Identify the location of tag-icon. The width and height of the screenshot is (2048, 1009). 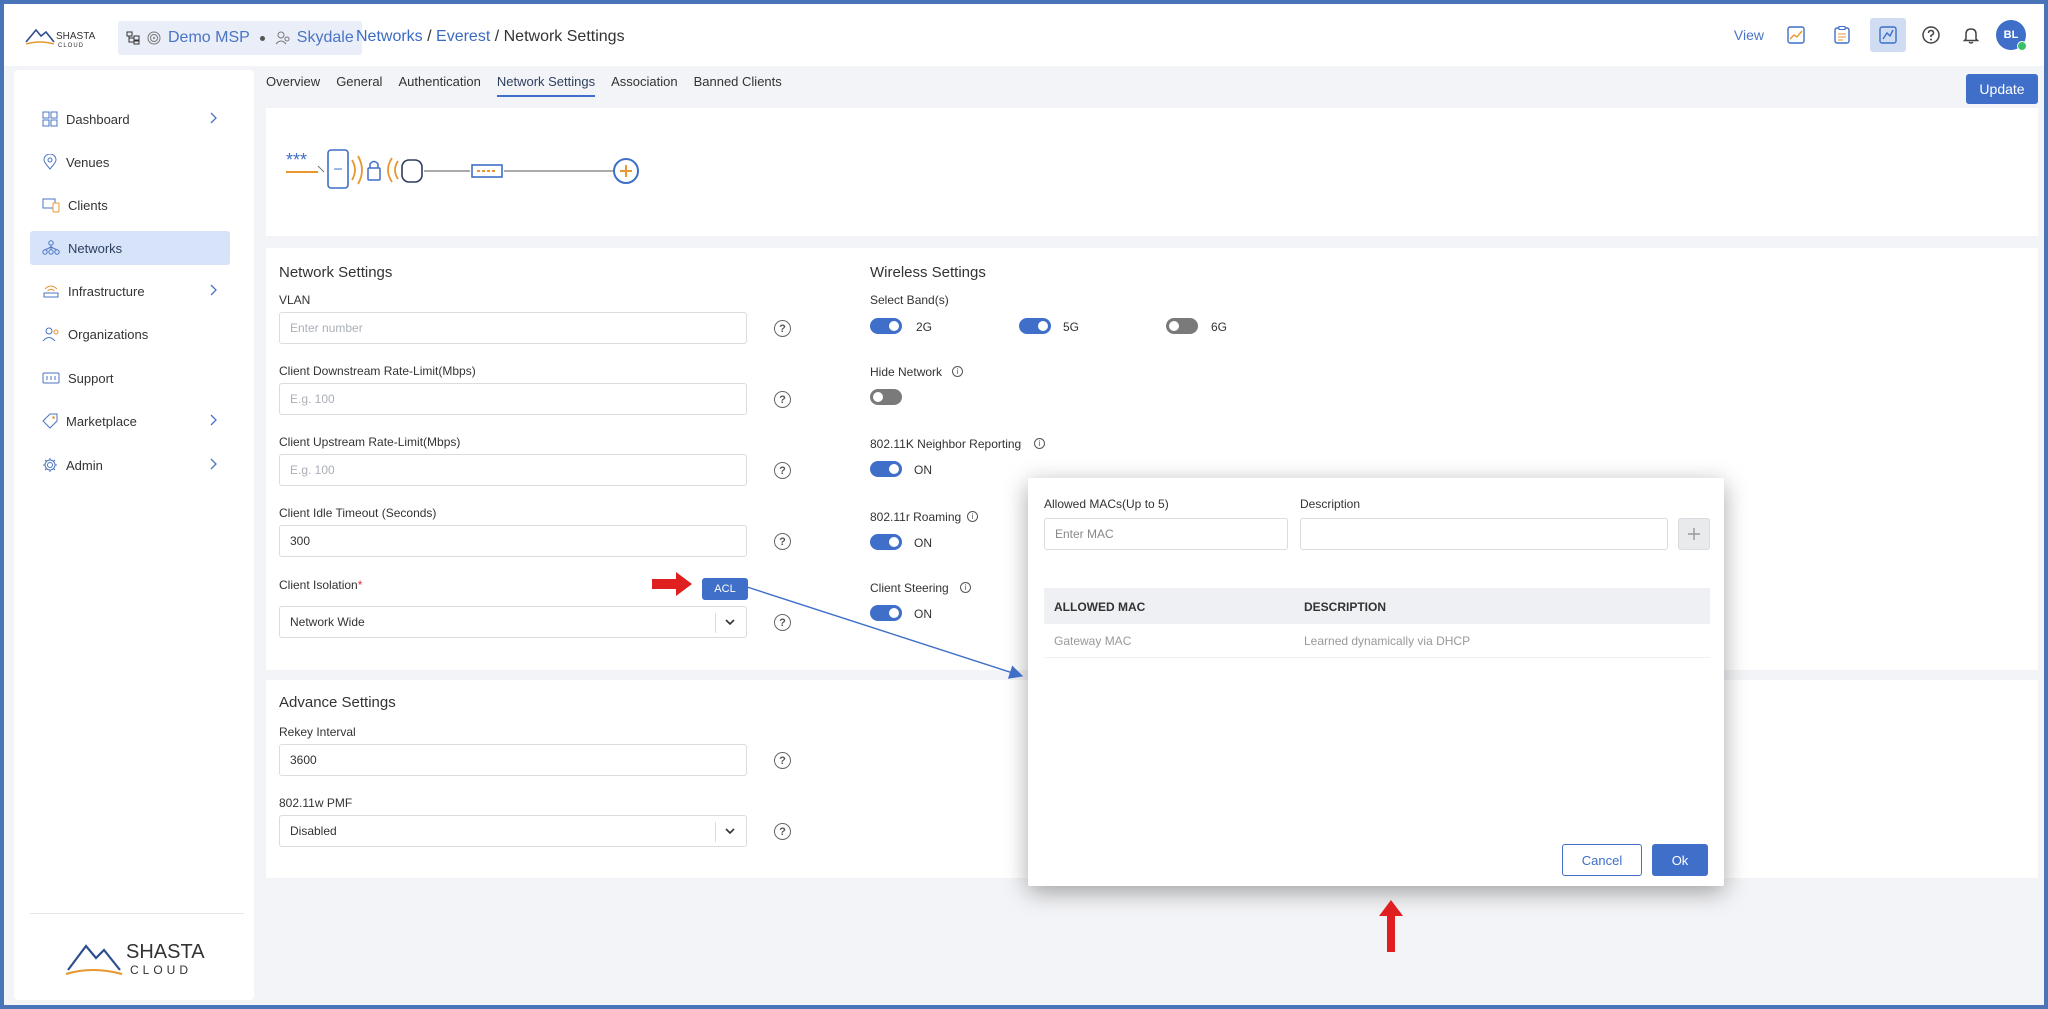
(50, 421).